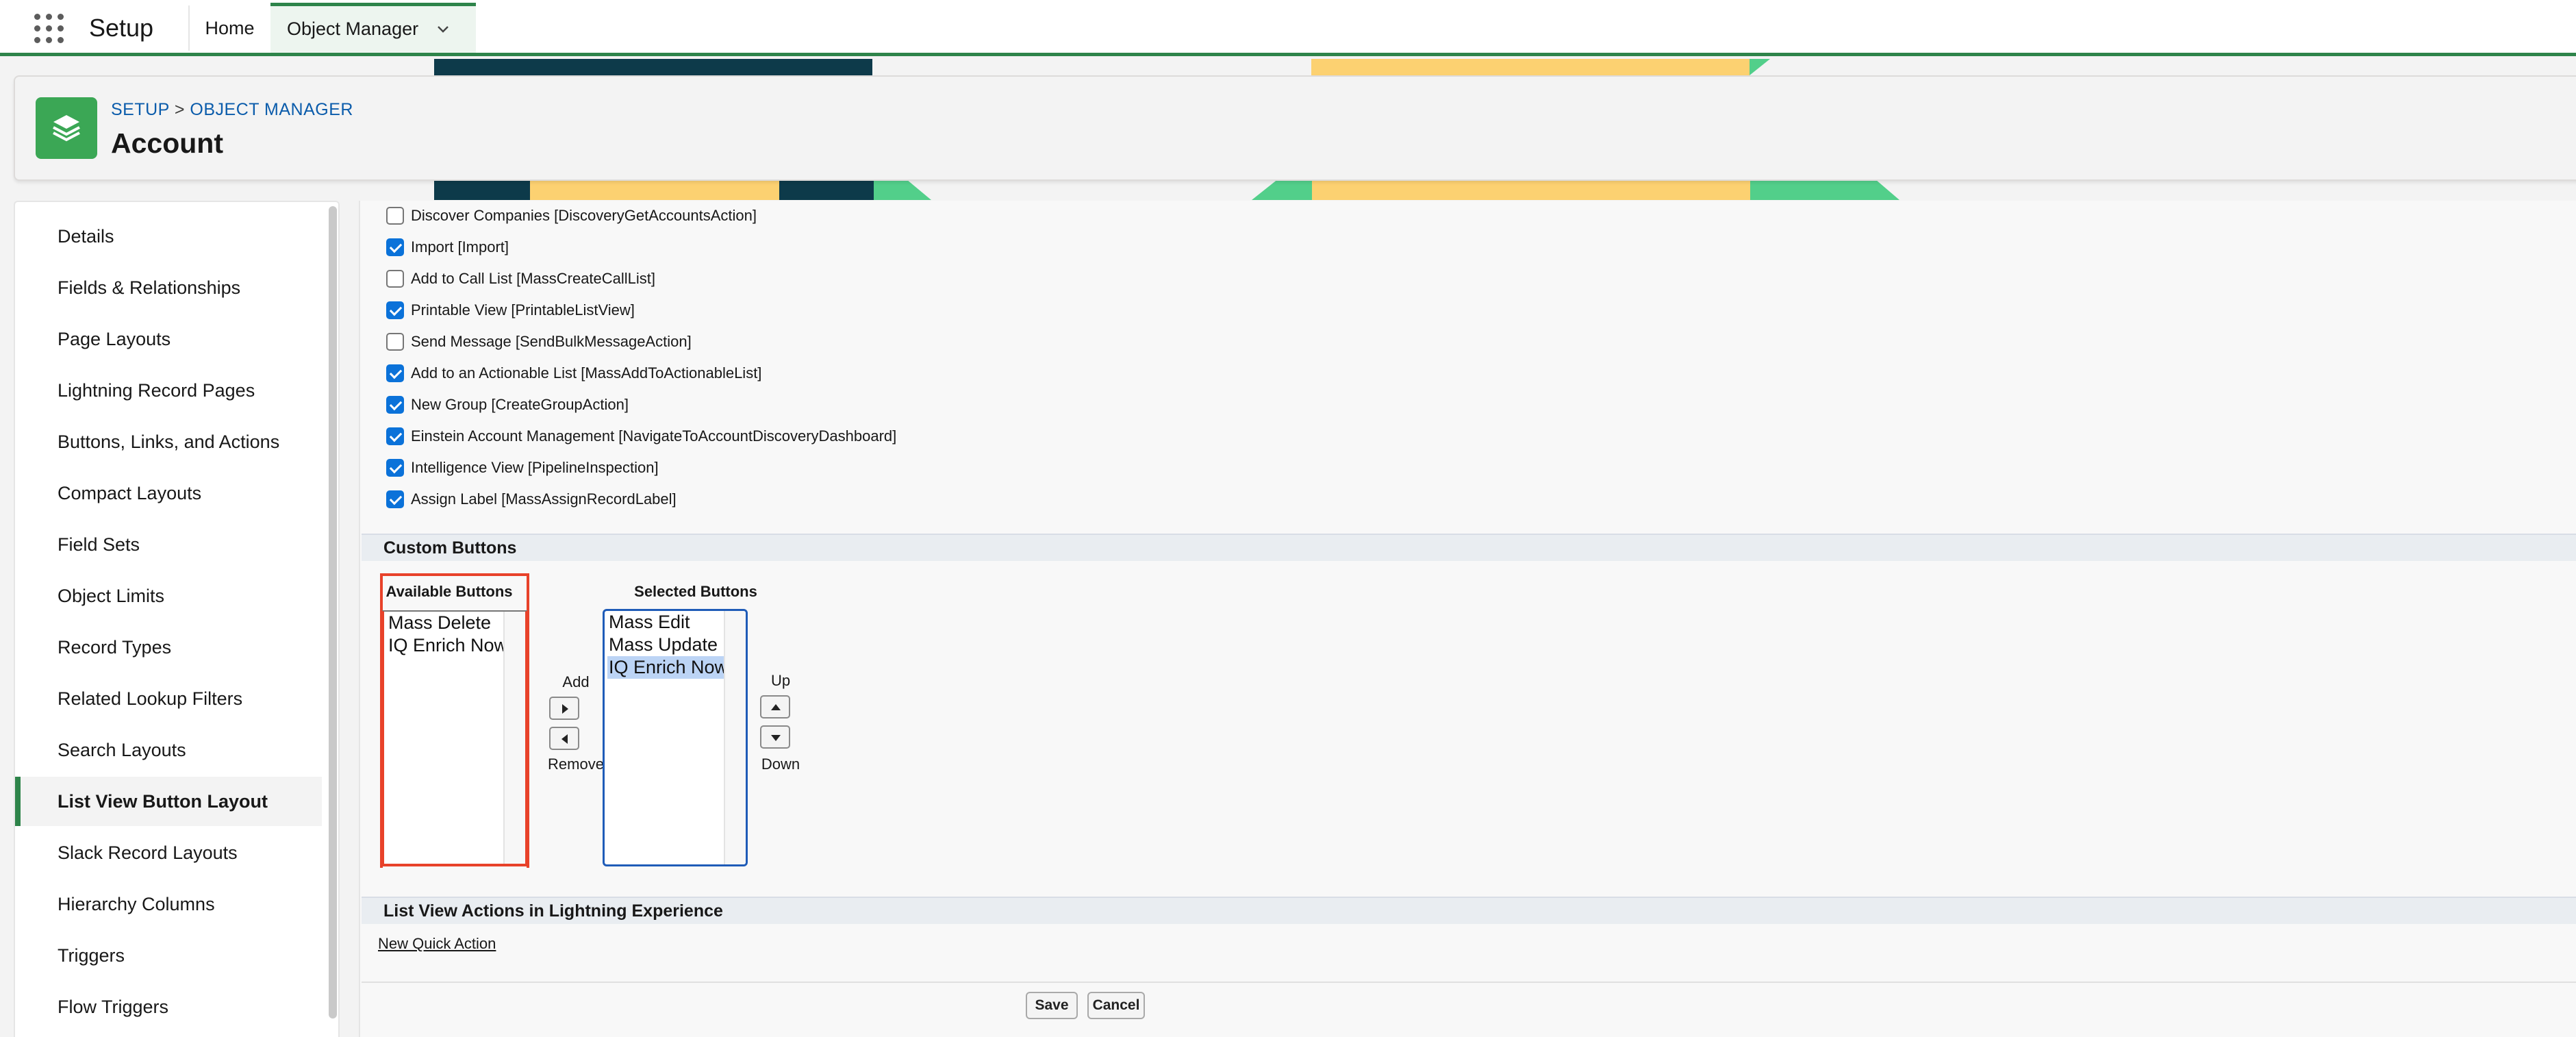 Image resolution: width=2576 pixels, height=1037 pixels. Describe the element at coordinates (168, 648) in the screenshot. I see `sidebar-item-record-types: Record Types` at that location.